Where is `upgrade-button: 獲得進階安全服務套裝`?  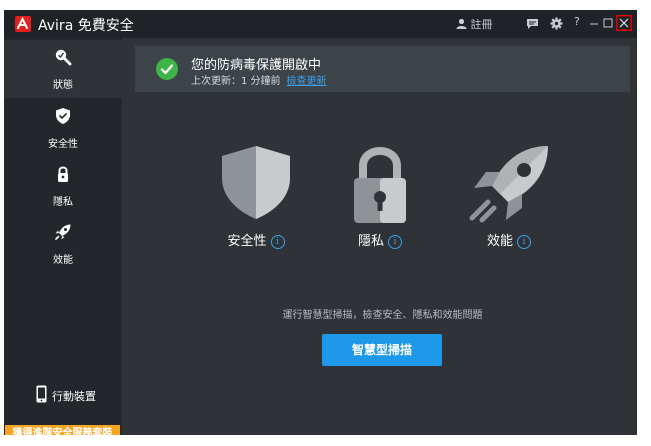
upgrade-button: 獲得進階安全服務套裝 is located at coordinates (62, 430).